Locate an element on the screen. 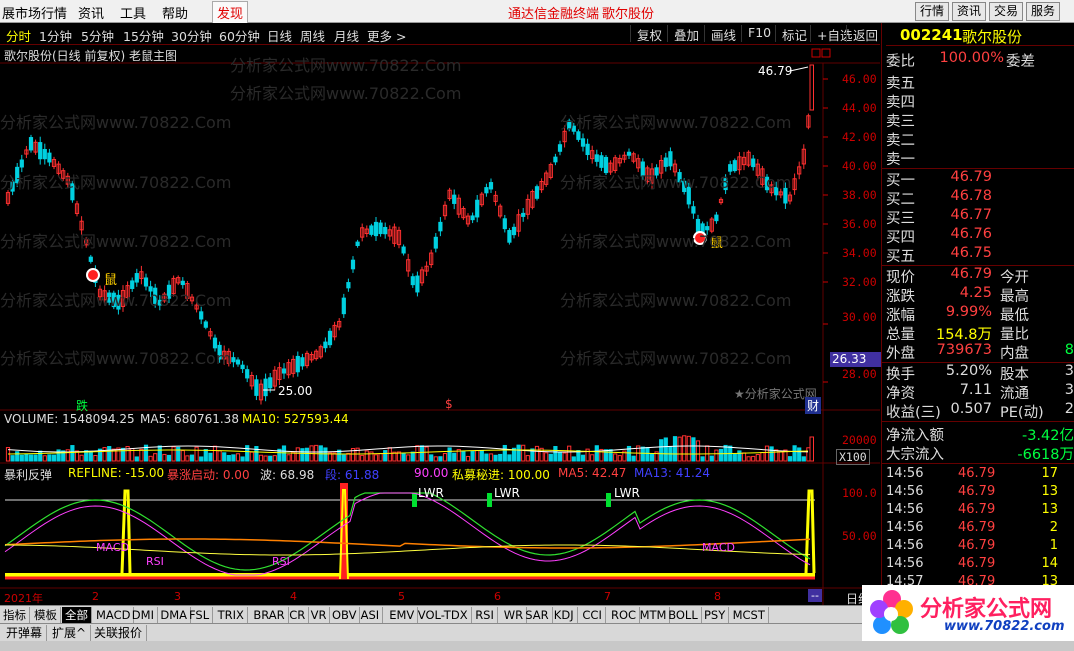  tab-rsi: RSI is located at coordinates (485, 615).